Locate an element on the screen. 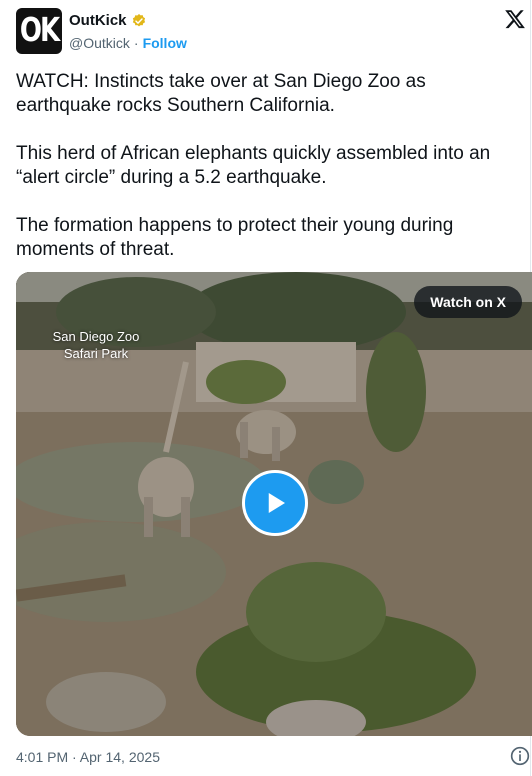 This screenshot has width=532, height=776. location-overlay-line: San Diego Zoo is located at coordinates (96, 336).